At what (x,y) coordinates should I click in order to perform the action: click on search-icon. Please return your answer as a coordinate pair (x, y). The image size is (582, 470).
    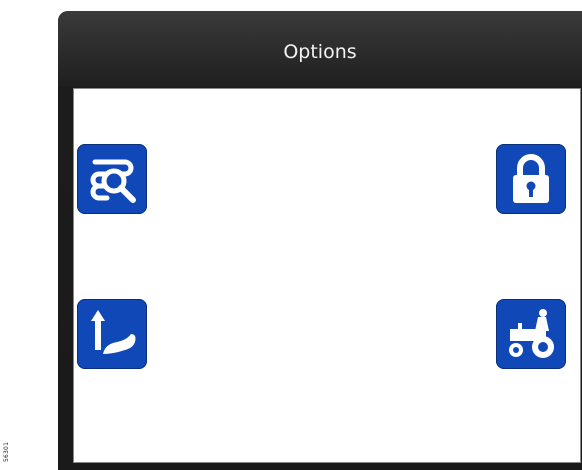
    Looking at the image, I should click on (113, 181).